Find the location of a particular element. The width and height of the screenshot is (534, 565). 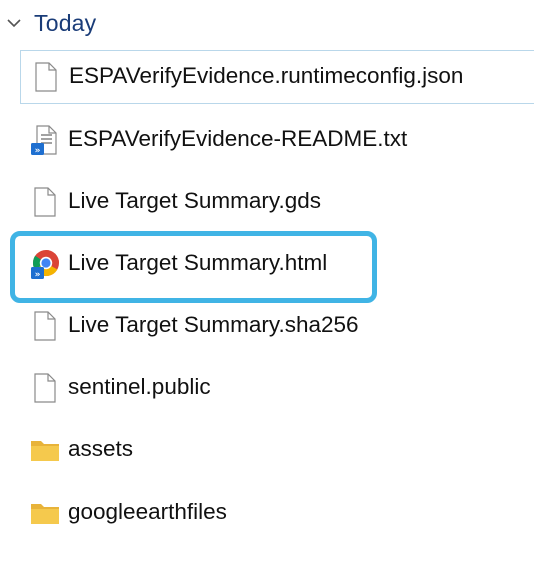

group-header-today: Today is located at coordinates (267, 25).